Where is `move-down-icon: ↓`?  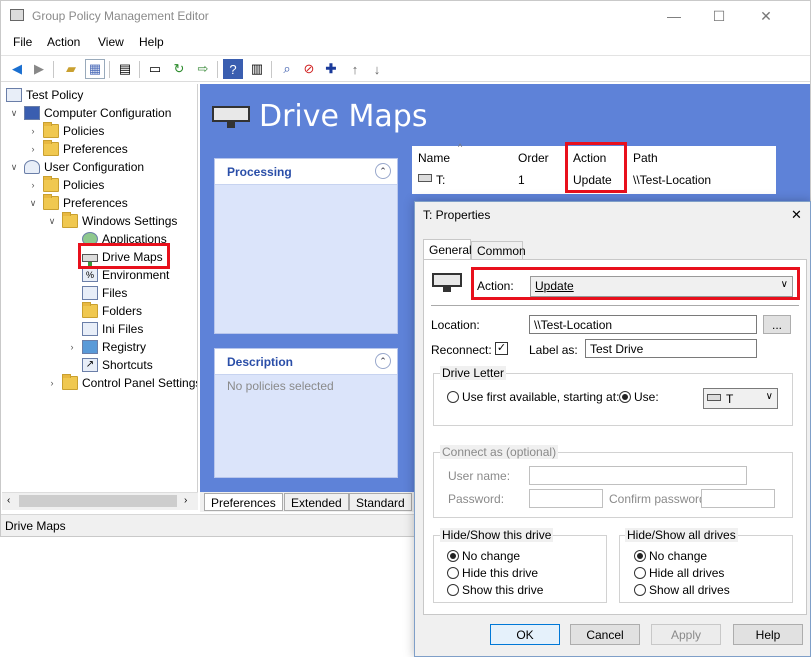 move-down-icon: ↓ is located at coordinates (377, 69).